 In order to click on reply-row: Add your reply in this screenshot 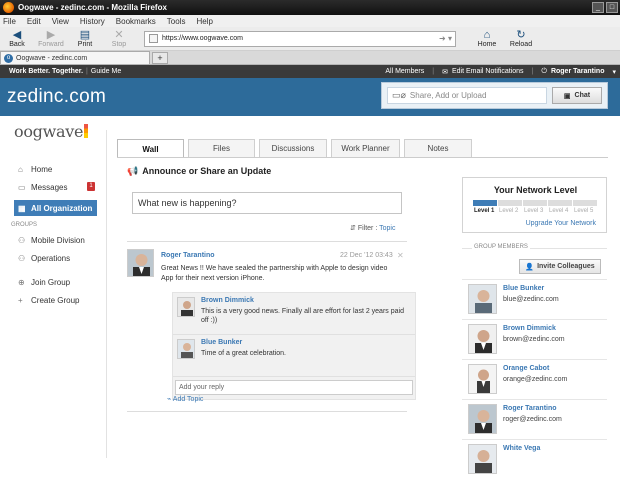, I will do `click(294, 388)`.